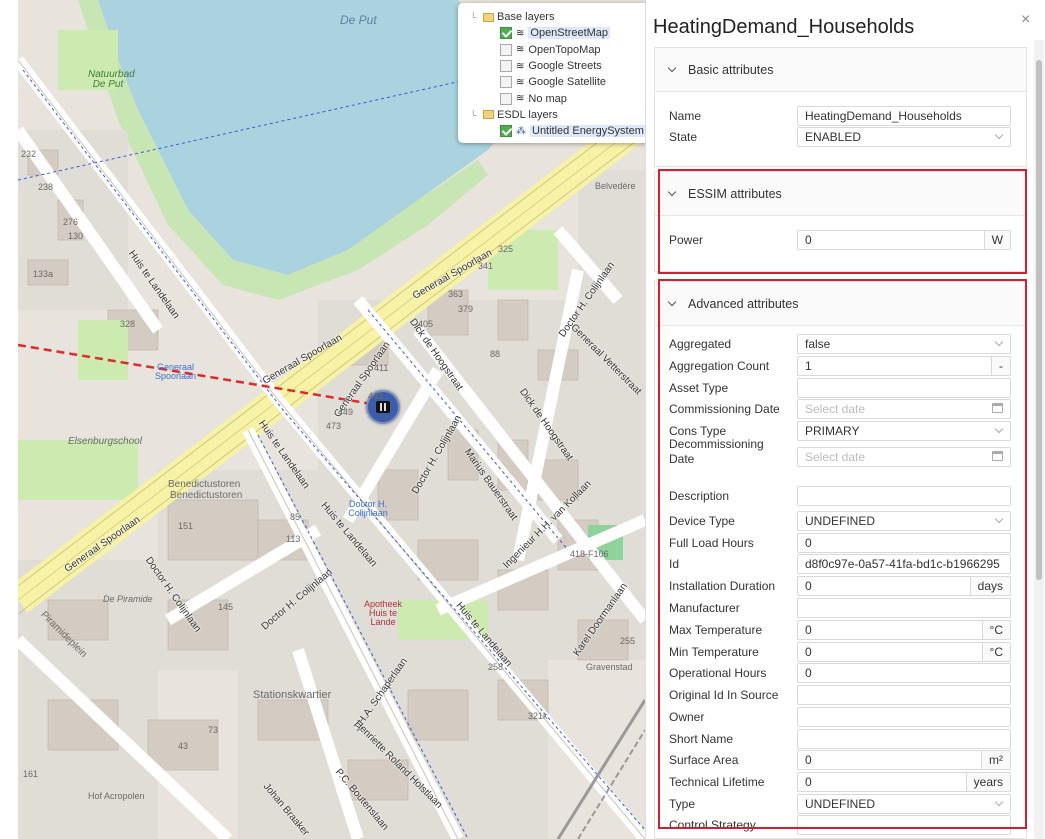 This screenshot has height=839, width=1045. What do you see at coordinates (486, 266) in the screenshot?
I see `house-number: 341` at bounding box center [486, 266].